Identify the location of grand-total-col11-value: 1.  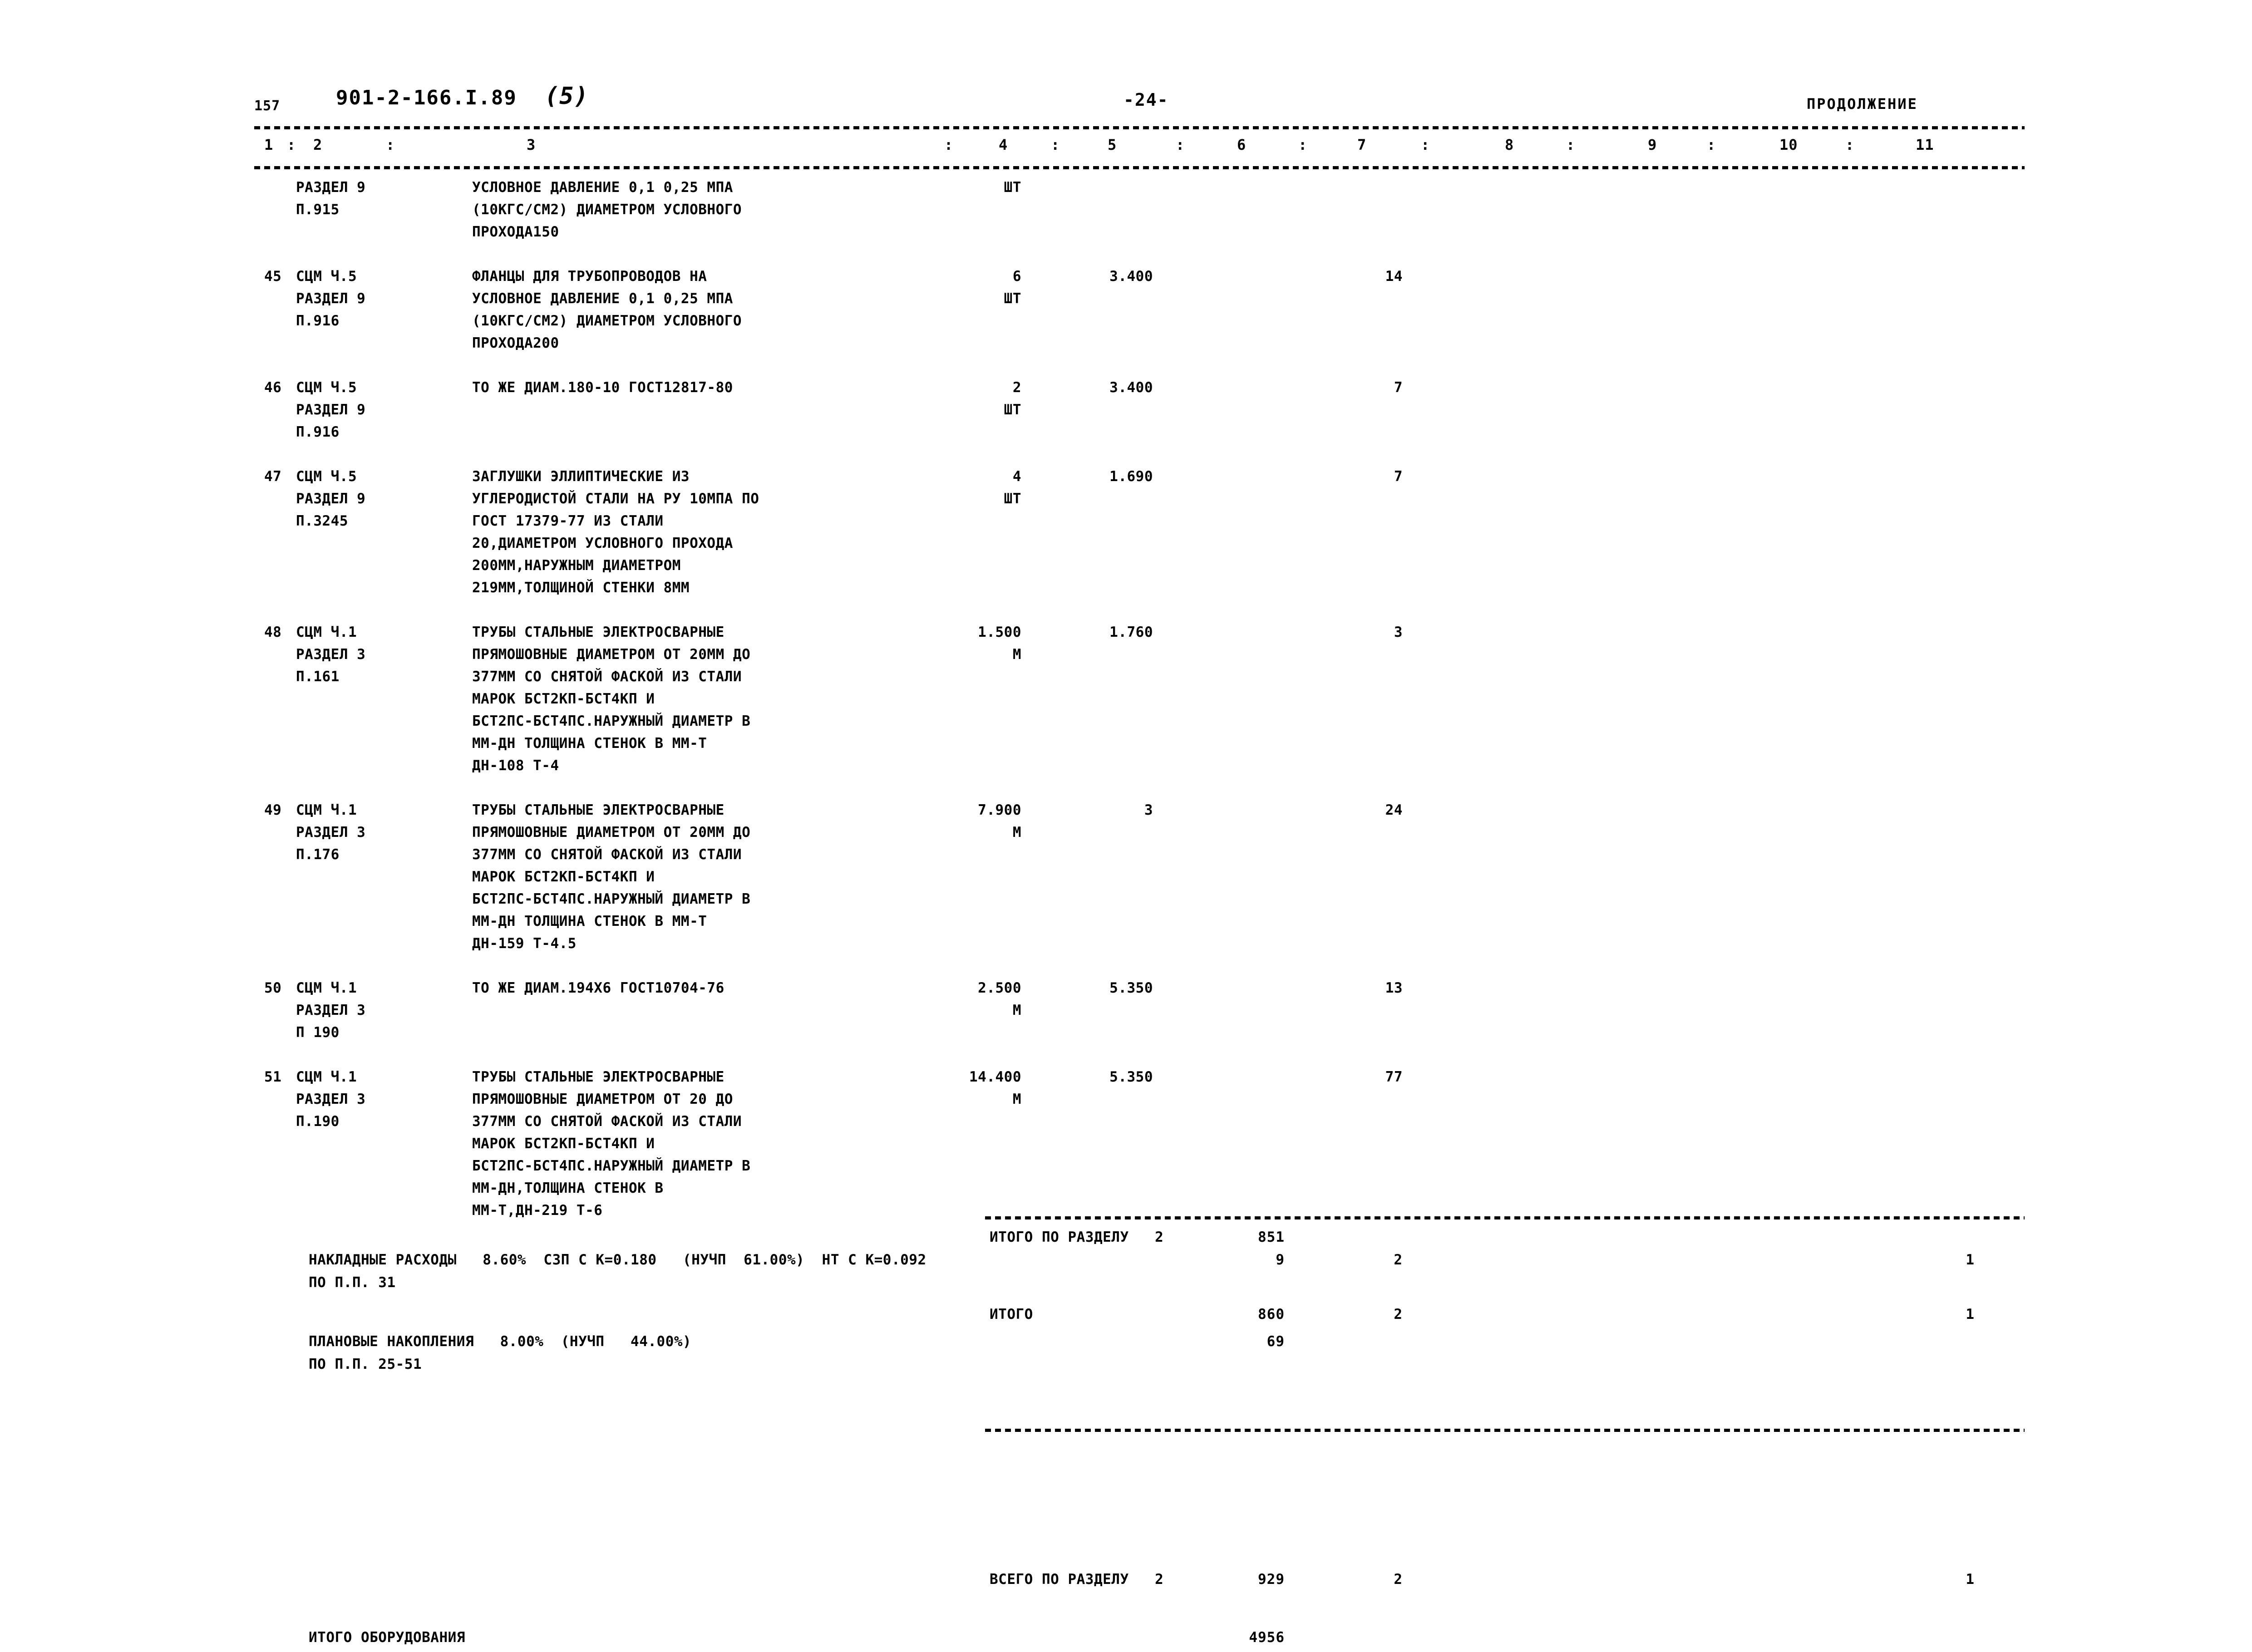
(1970, 1579).